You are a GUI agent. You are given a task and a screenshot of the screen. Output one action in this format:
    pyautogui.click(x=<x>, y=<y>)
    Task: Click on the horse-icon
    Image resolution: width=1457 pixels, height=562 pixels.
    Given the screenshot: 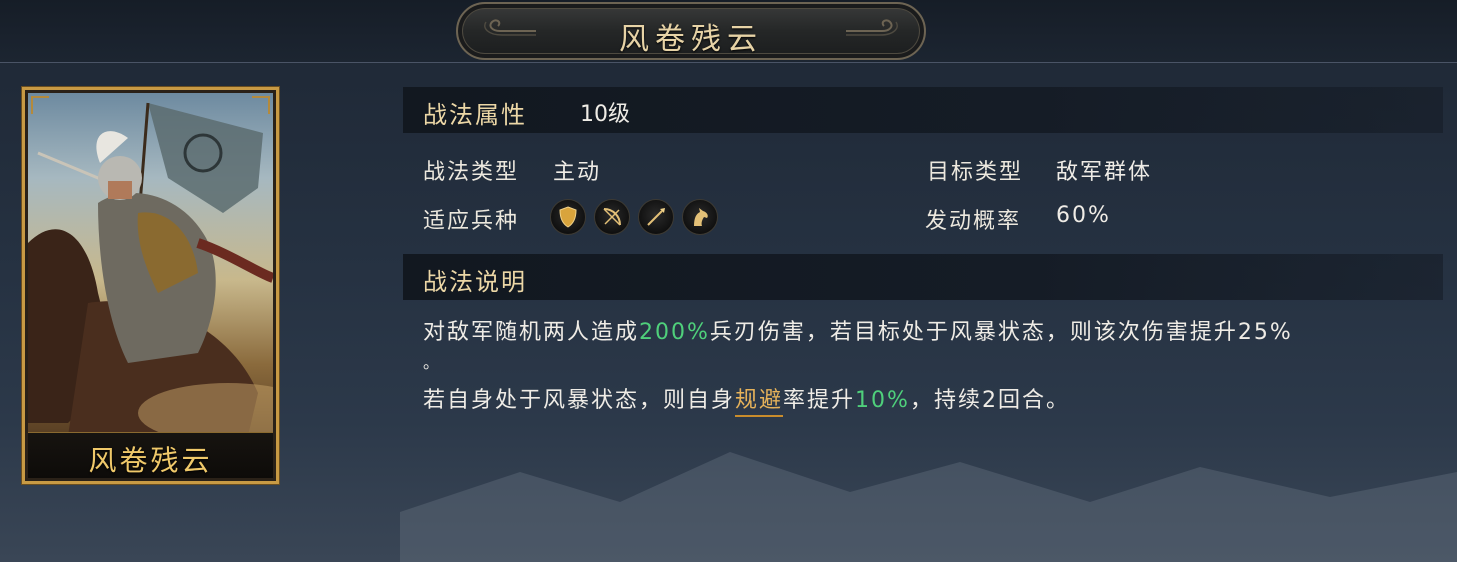 What is the action you would take?
    pyautogui.click(x=700, y=217)
    